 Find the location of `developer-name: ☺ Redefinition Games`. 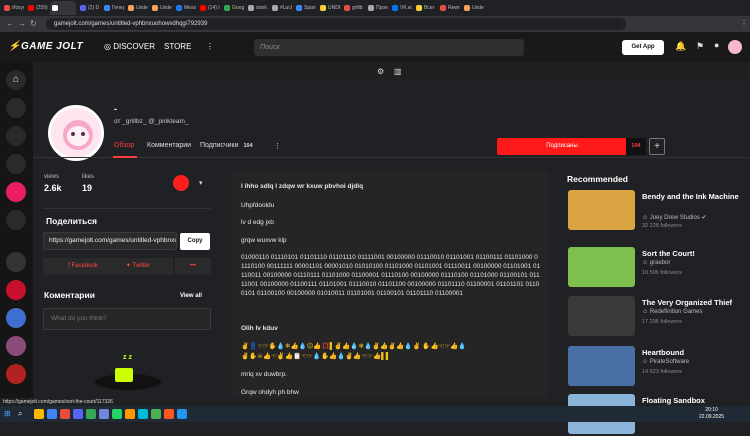

developer-name: ☺ Redefinition Games is located at coordinates (696, 312).